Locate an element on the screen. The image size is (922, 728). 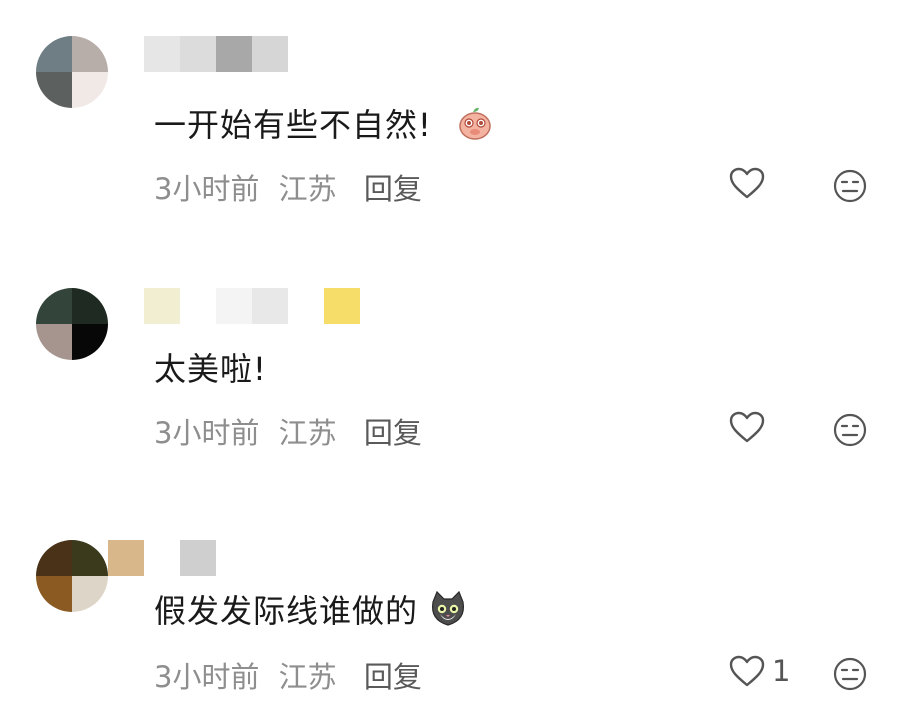
like-count: 1 is located at coordinates (781, 671).